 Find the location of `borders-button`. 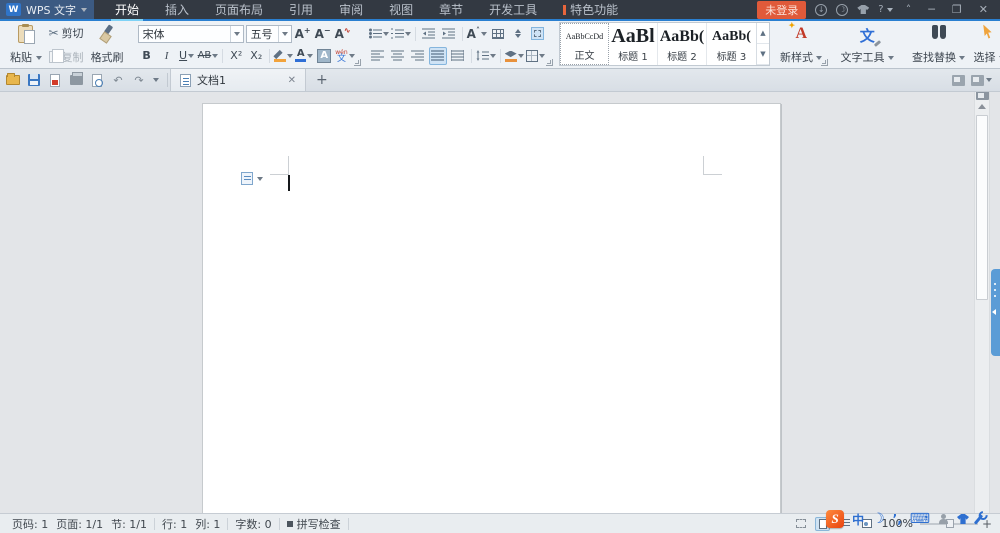

borders-button is located at coordinates (535, 56).